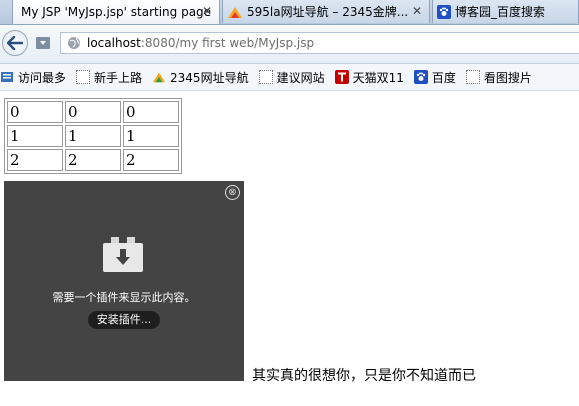 The width and height of the screenshot is (579, 406). I want to click on bookmark-label: 天猫双11, so click(378, 77).